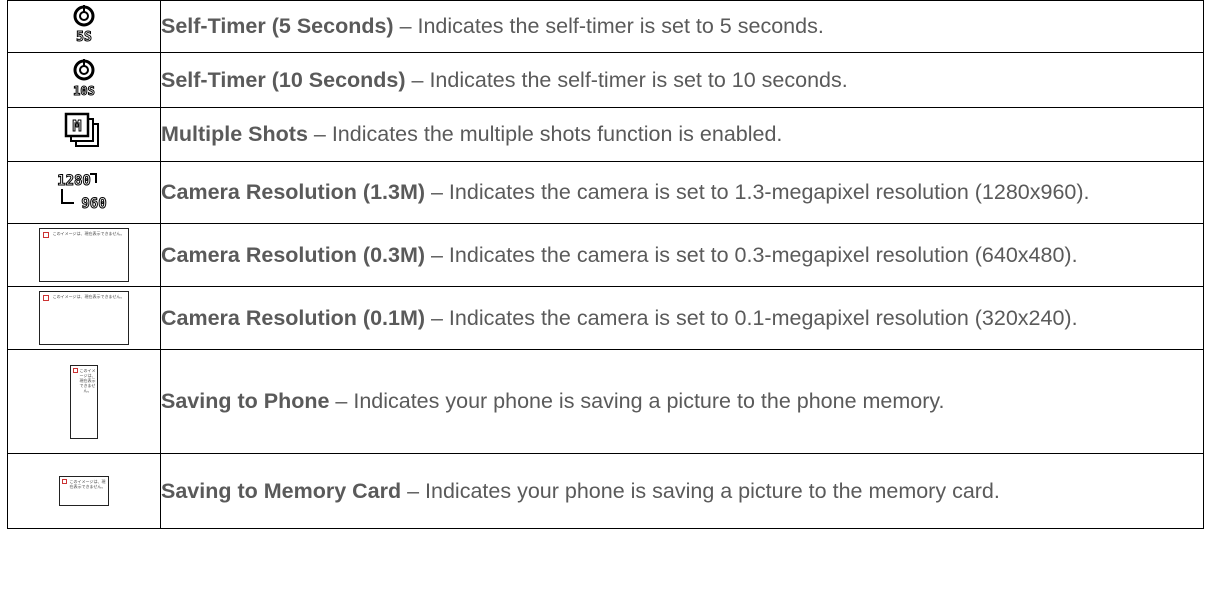  Describe the element at coordinates (76, 126) in the screenshot. I see `icon-label: M` at that location.